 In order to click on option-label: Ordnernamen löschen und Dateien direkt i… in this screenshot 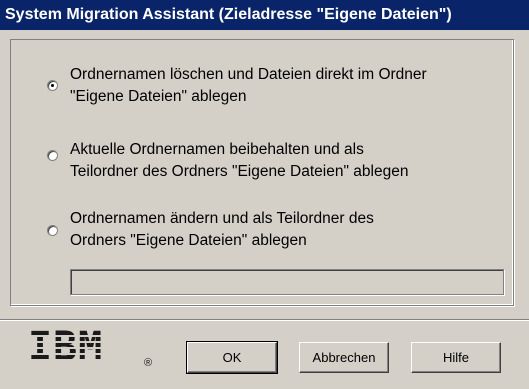, I will do `click(290, 86)`.